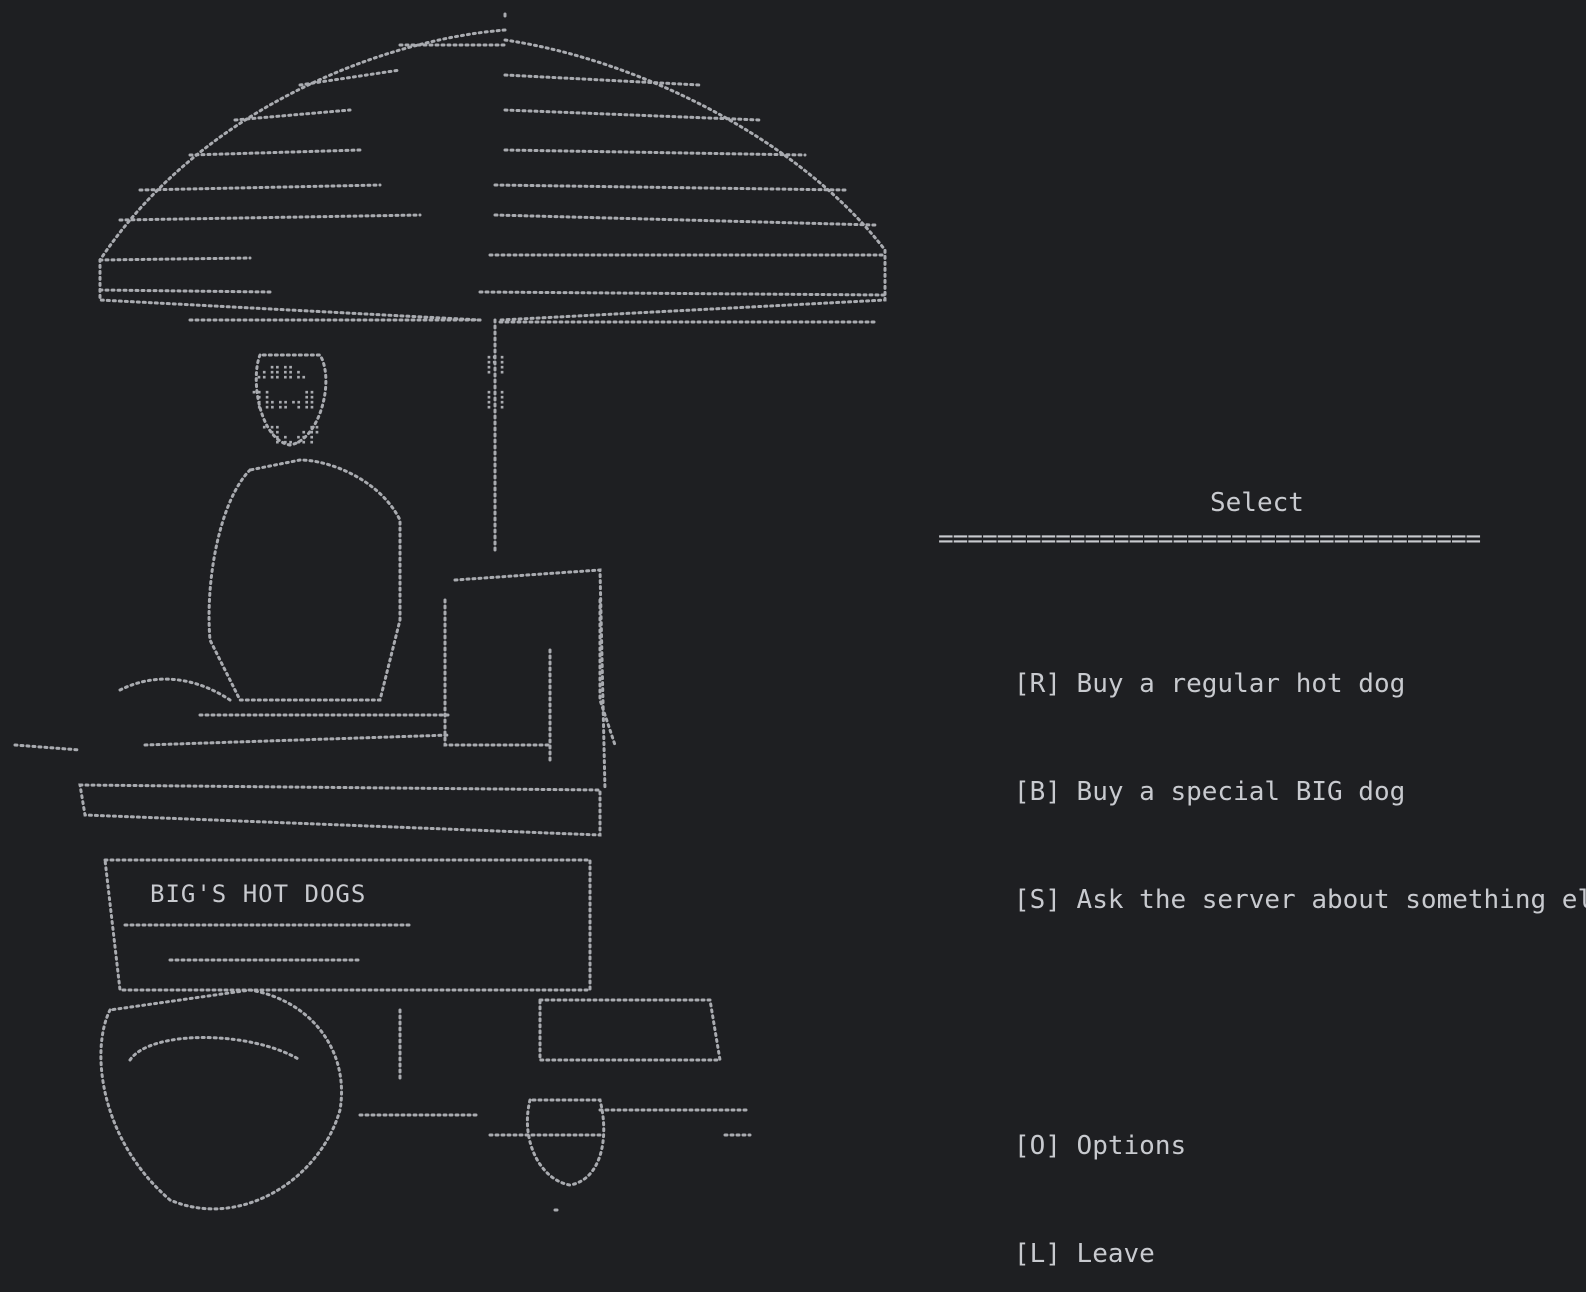 The image size is (1586, 1292). Describe the element at coordinates (304, 580) in the screenshot. I see `server-body` at that location.